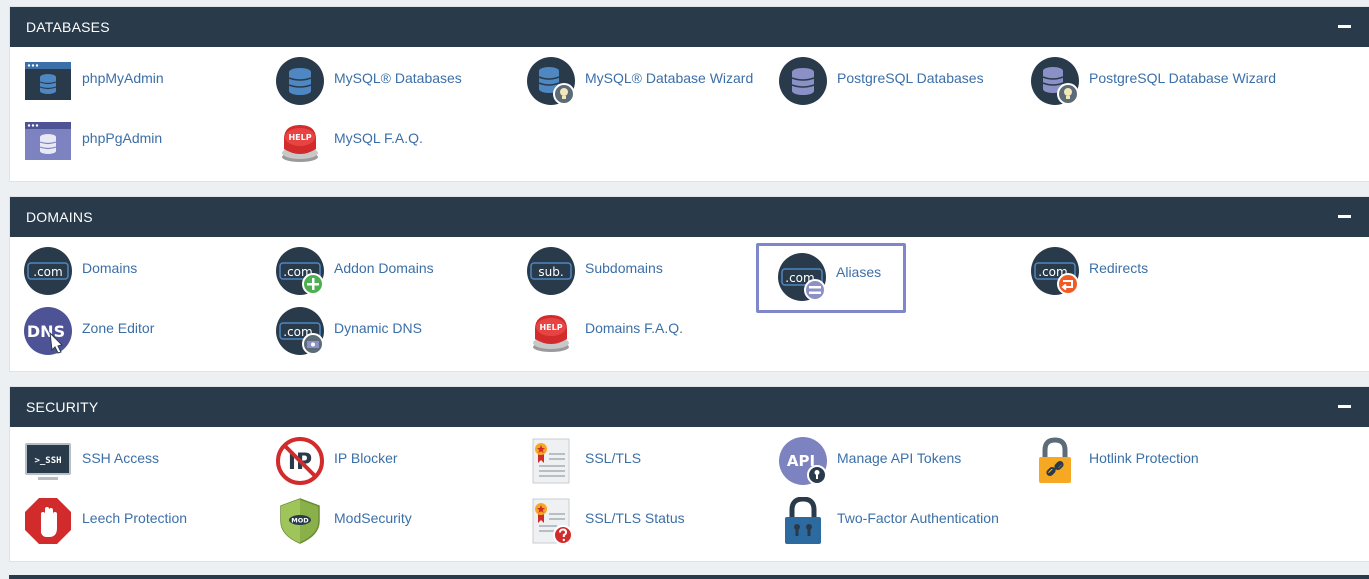 The height and width of the screenshot is (579, 1369). What do you see at coordinates (373, 518) in the screenshot?
I see `item-label: ModSecurity` at bounding box center [373, 518].